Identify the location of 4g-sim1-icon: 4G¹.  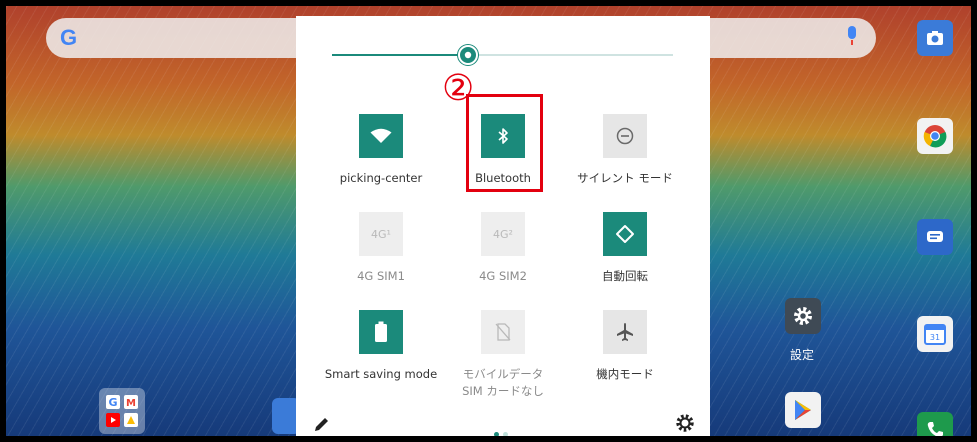
(381, 234).